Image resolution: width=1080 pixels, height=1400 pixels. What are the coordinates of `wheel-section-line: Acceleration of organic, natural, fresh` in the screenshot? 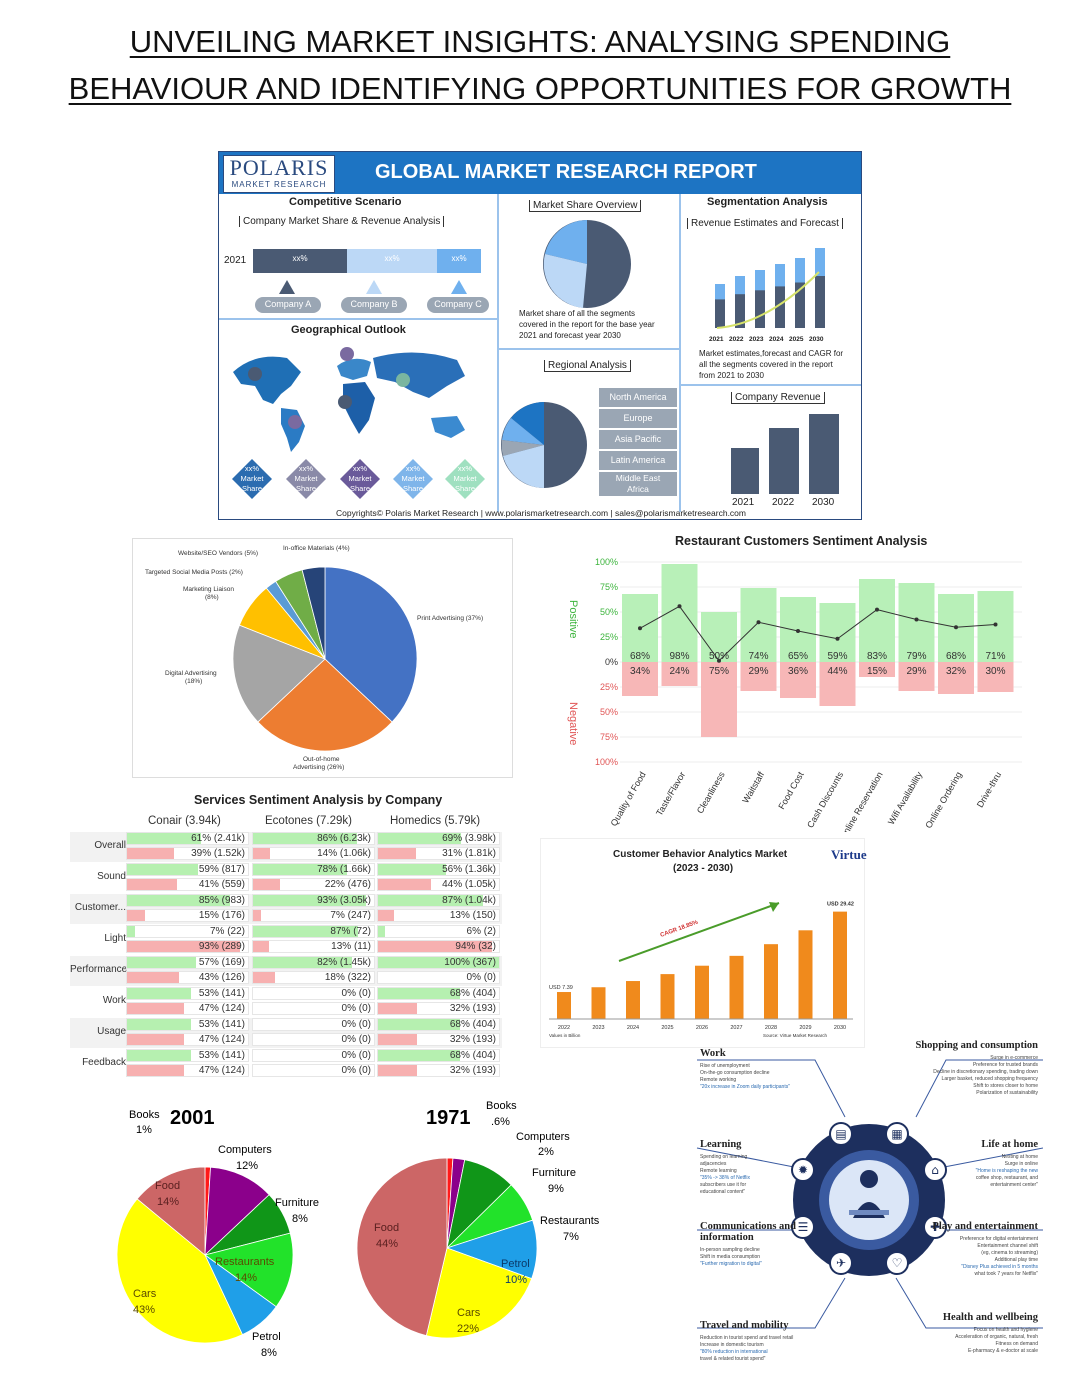 It's located at (996, 1337).